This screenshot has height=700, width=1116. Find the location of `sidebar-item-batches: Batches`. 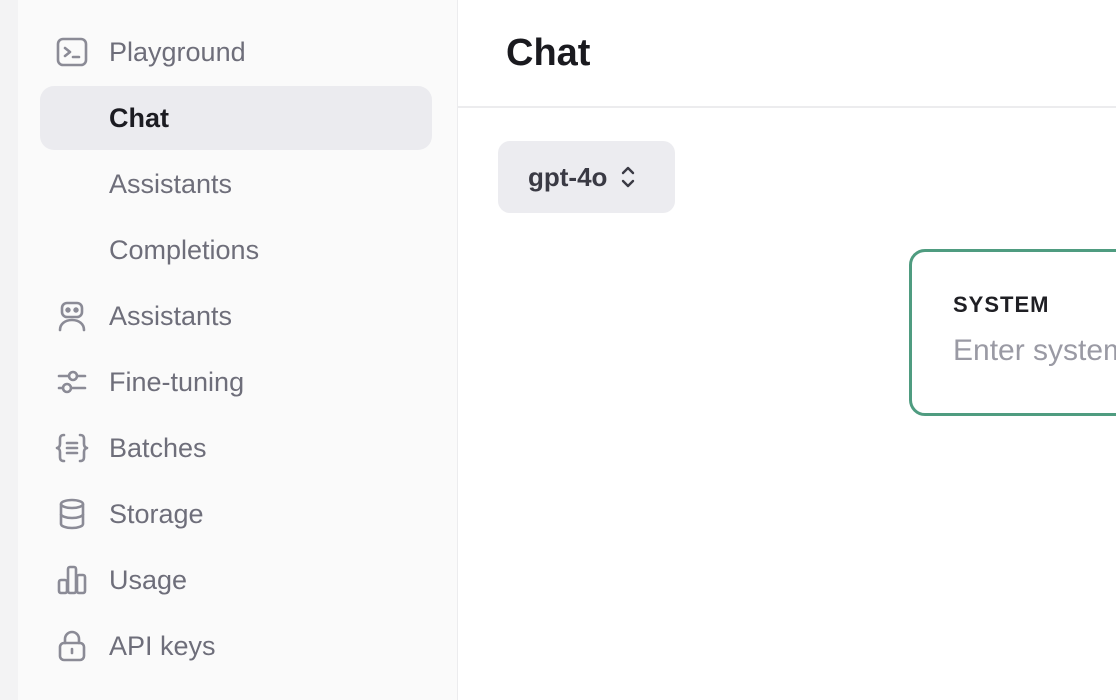

sidebar-item-batches: Batches is located at coordinates (236, 448).